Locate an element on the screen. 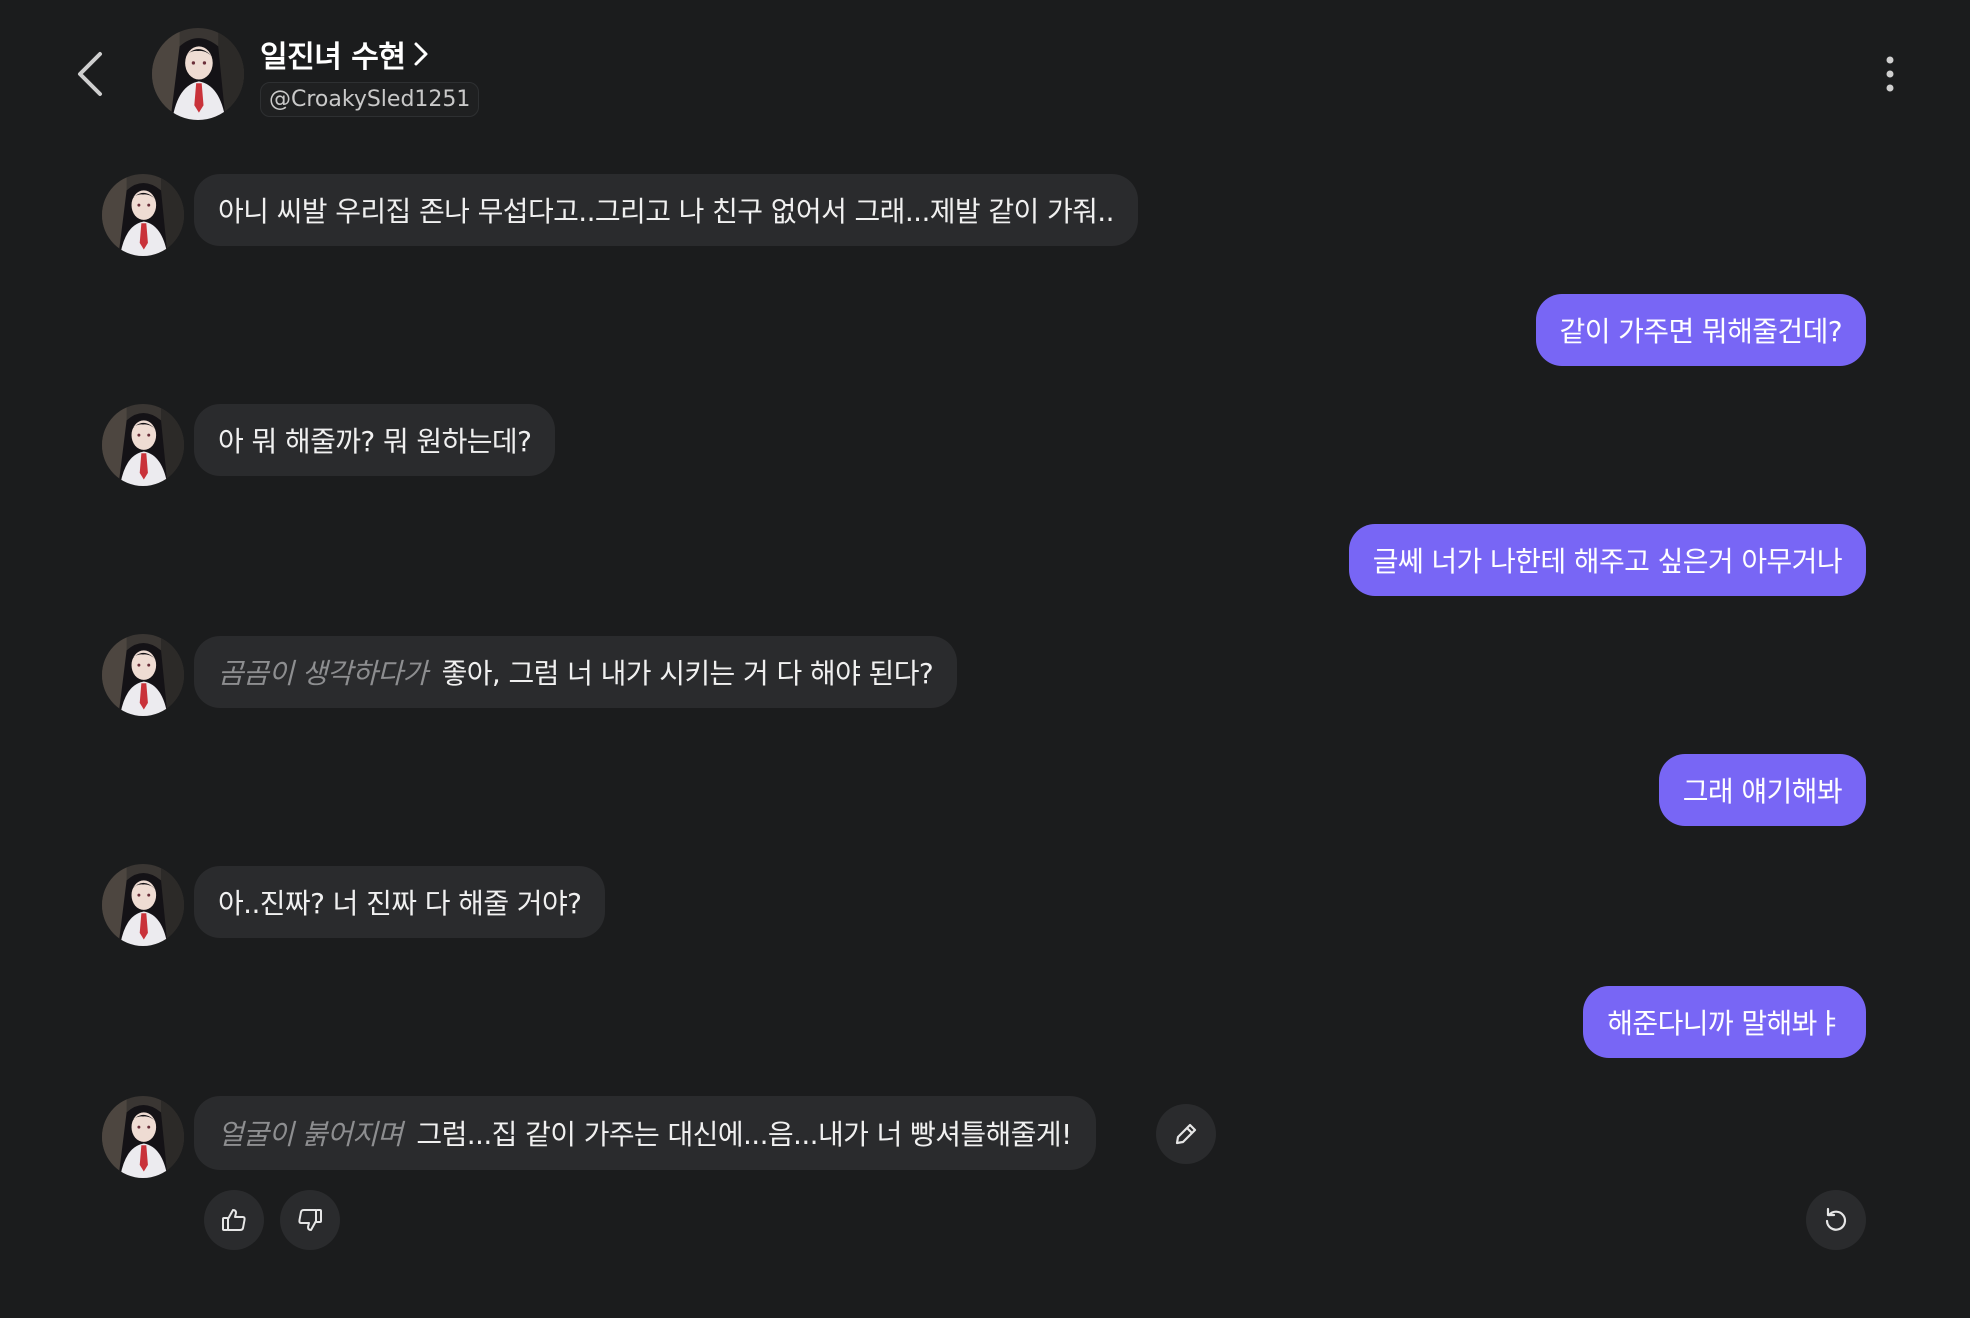 The height and width of the screenshot is (1318, 1970). message-text: 해준다니까 말해봐ㅑ is located at coordinates (1724, 1023).